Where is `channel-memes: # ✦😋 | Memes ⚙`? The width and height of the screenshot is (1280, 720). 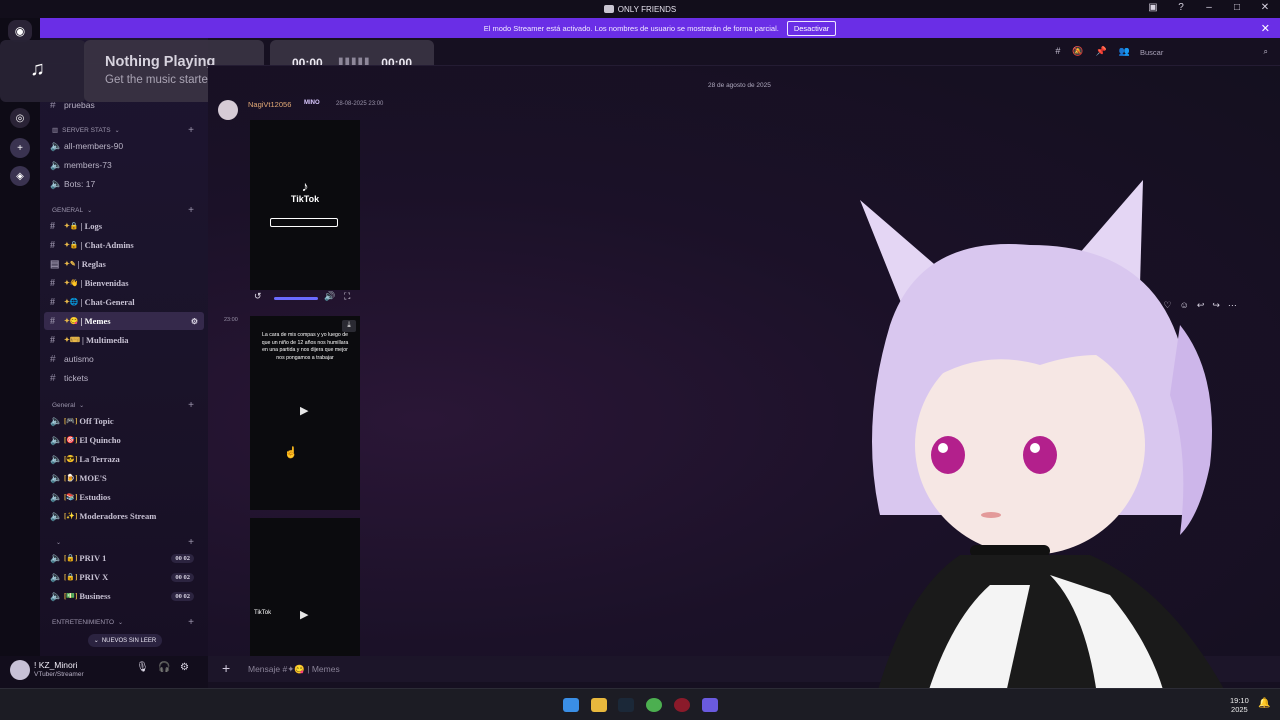
channel-memes: # ✦😋 | Memes ⚙ is located at coordinates (124, 321).